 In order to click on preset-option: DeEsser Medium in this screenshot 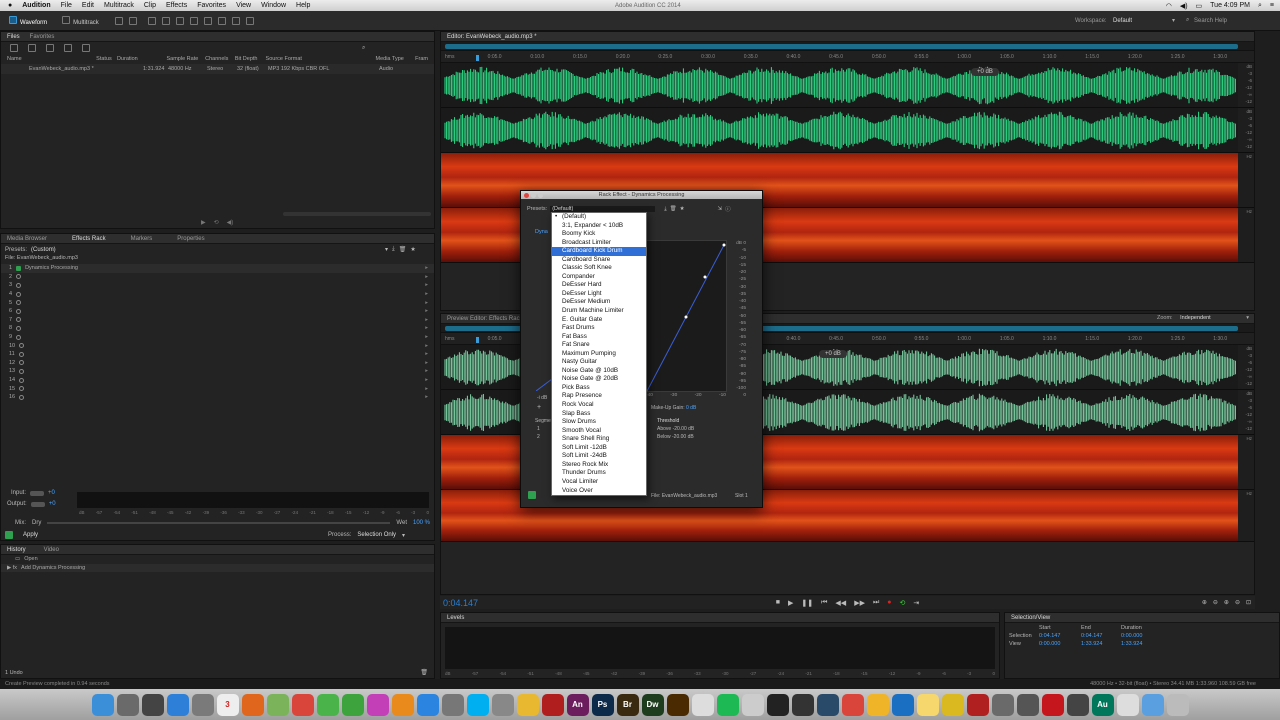, I will do `click(599, 302)`.